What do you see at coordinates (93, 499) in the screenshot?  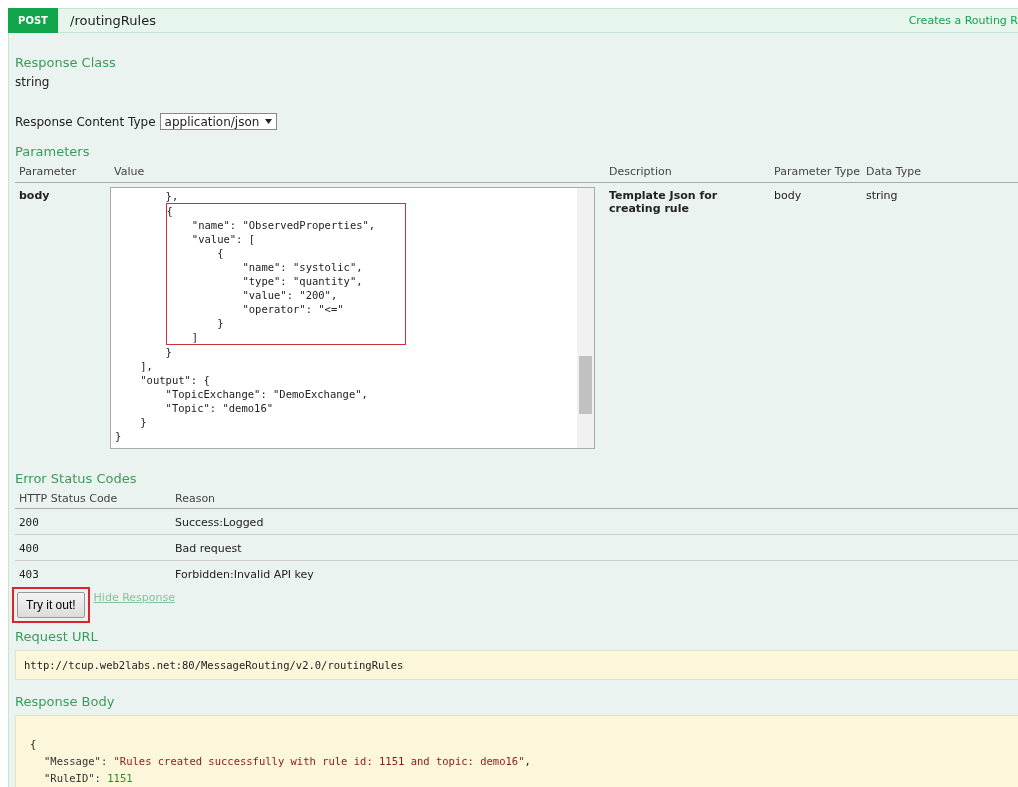 I see `column-header: HTTP Status Code` at bounding box center [93, 499].